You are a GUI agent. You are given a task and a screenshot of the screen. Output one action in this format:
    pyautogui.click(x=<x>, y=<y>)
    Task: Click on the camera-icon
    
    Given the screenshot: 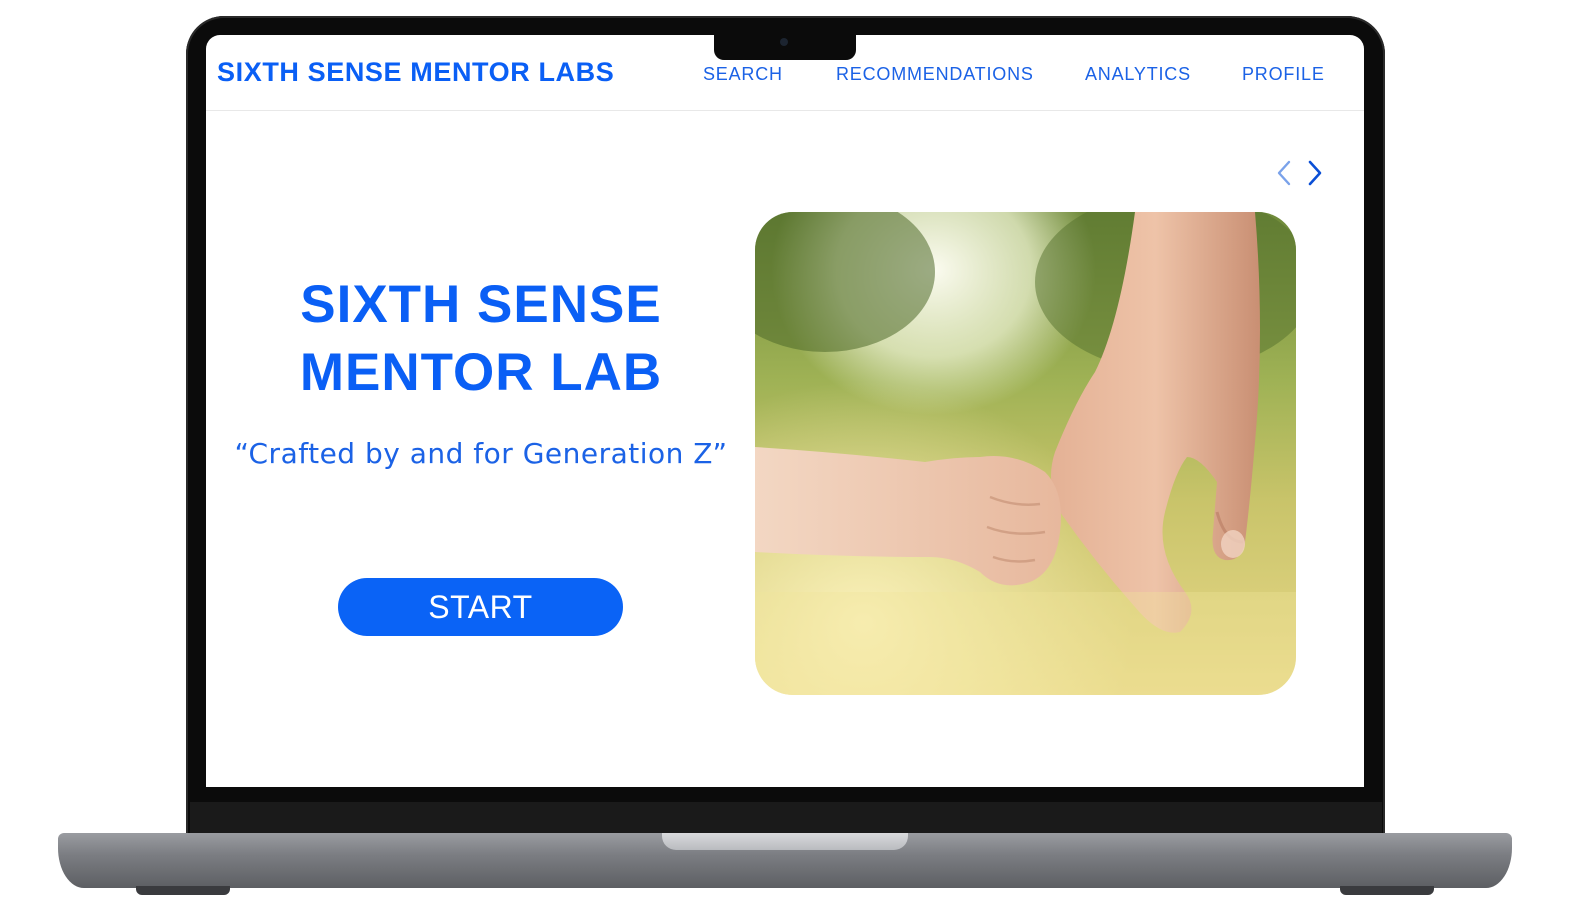 What is the action you would take?
    pyautogui.click(x=784, y=42)
    